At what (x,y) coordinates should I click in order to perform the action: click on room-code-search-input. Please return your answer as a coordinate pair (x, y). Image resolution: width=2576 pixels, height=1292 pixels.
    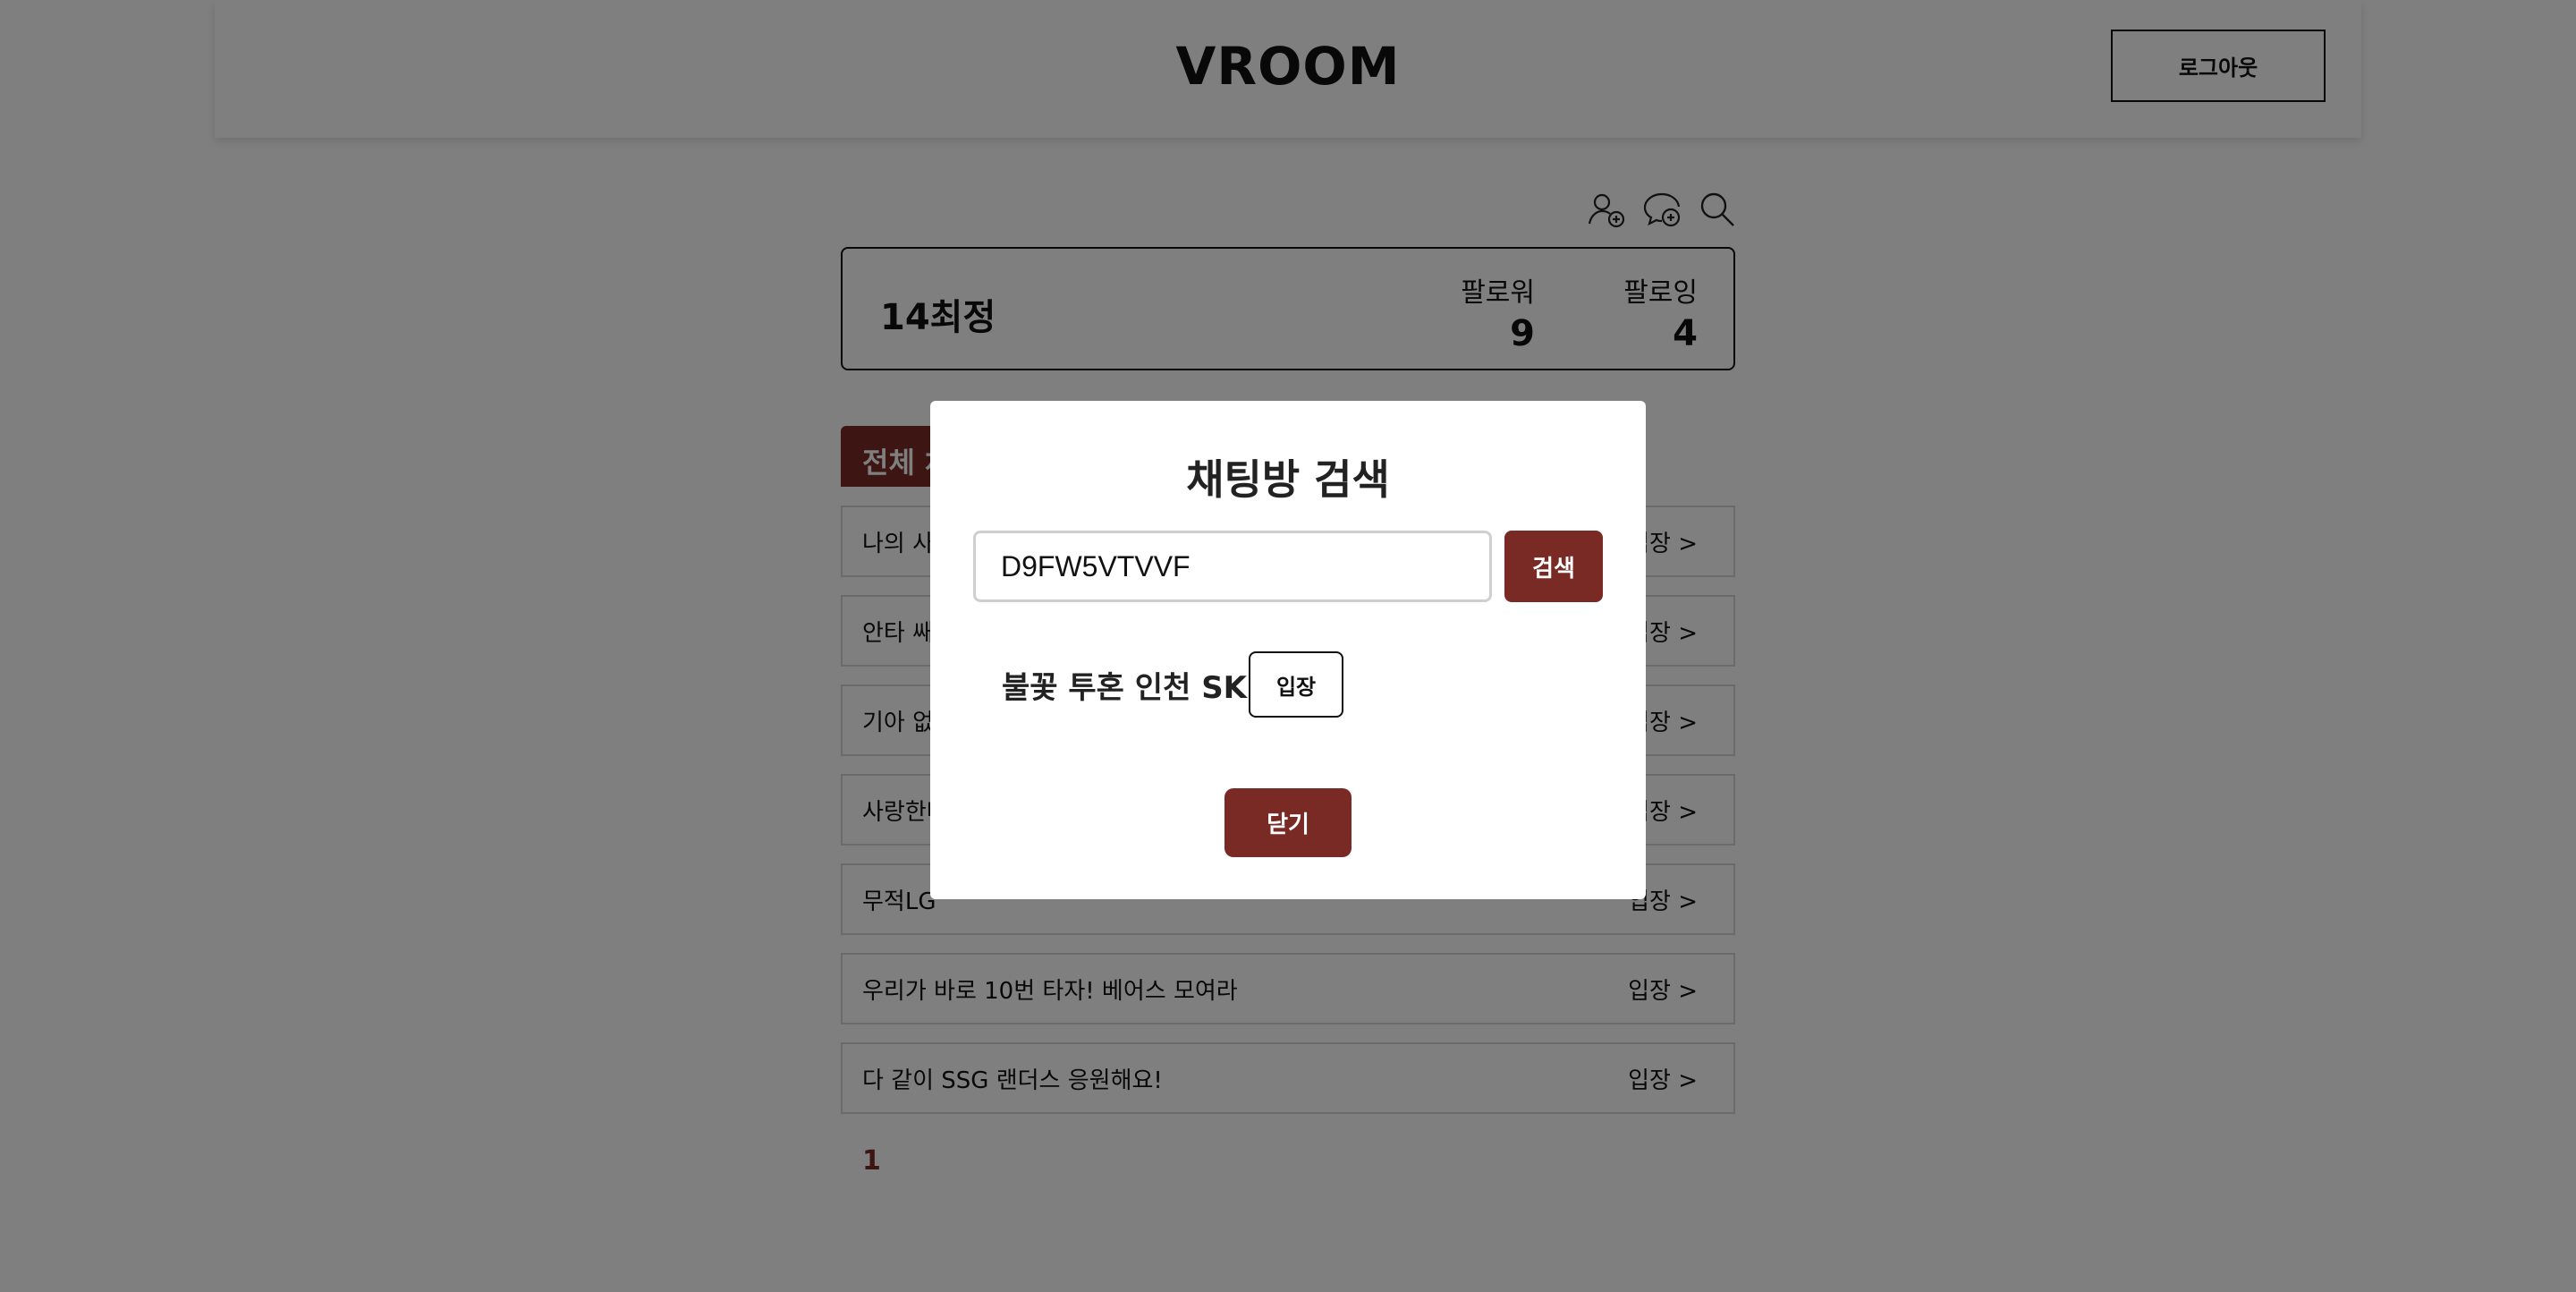
    Looking at the image, I should click on (1232, 566).